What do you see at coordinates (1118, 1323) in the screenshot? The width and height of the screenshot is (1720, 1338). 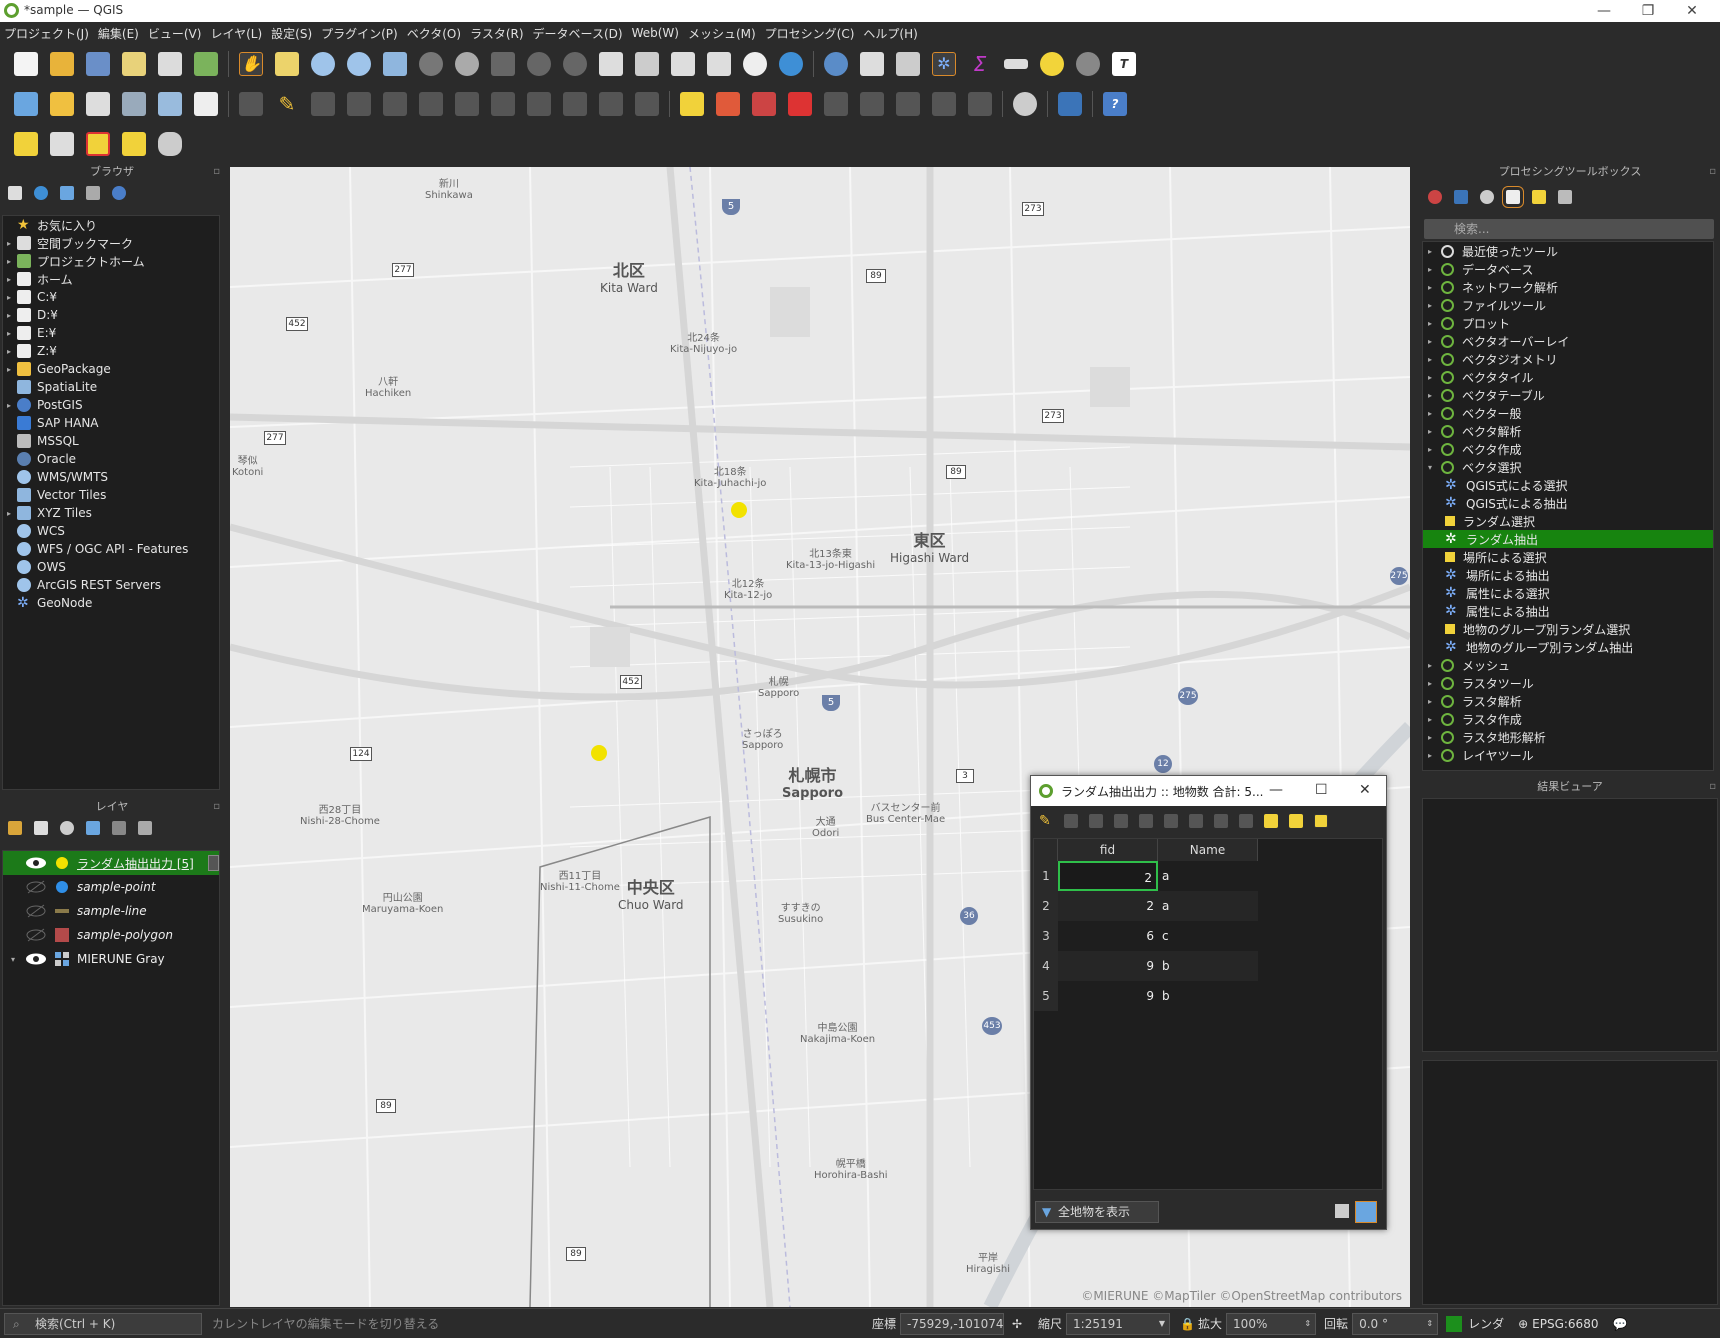 I see `scale-select: 1:25191 ▼` at bounding box center [1118, 1323].